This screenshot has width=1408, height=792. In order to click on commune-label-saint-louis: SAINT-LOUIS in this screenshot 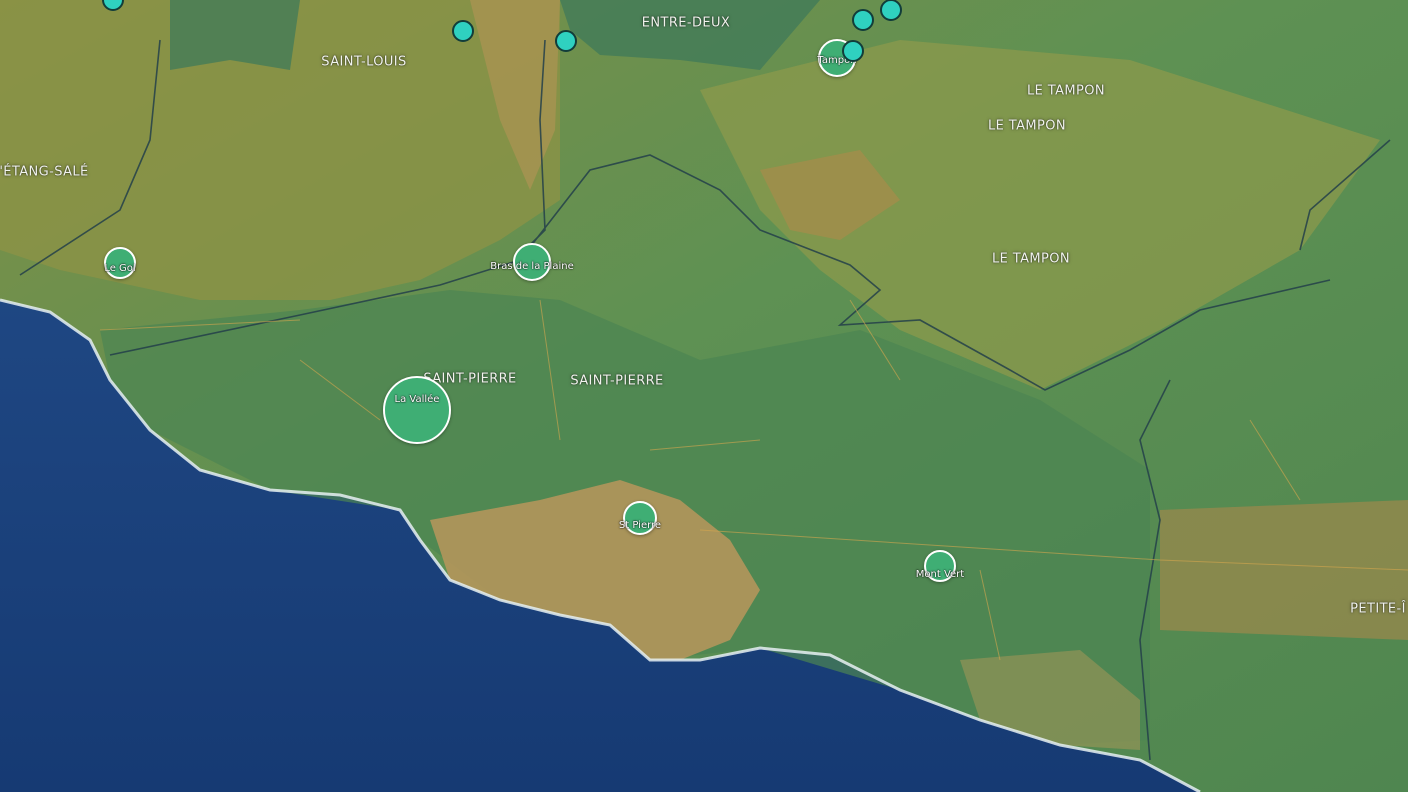, I will do `click(364, 62)`.